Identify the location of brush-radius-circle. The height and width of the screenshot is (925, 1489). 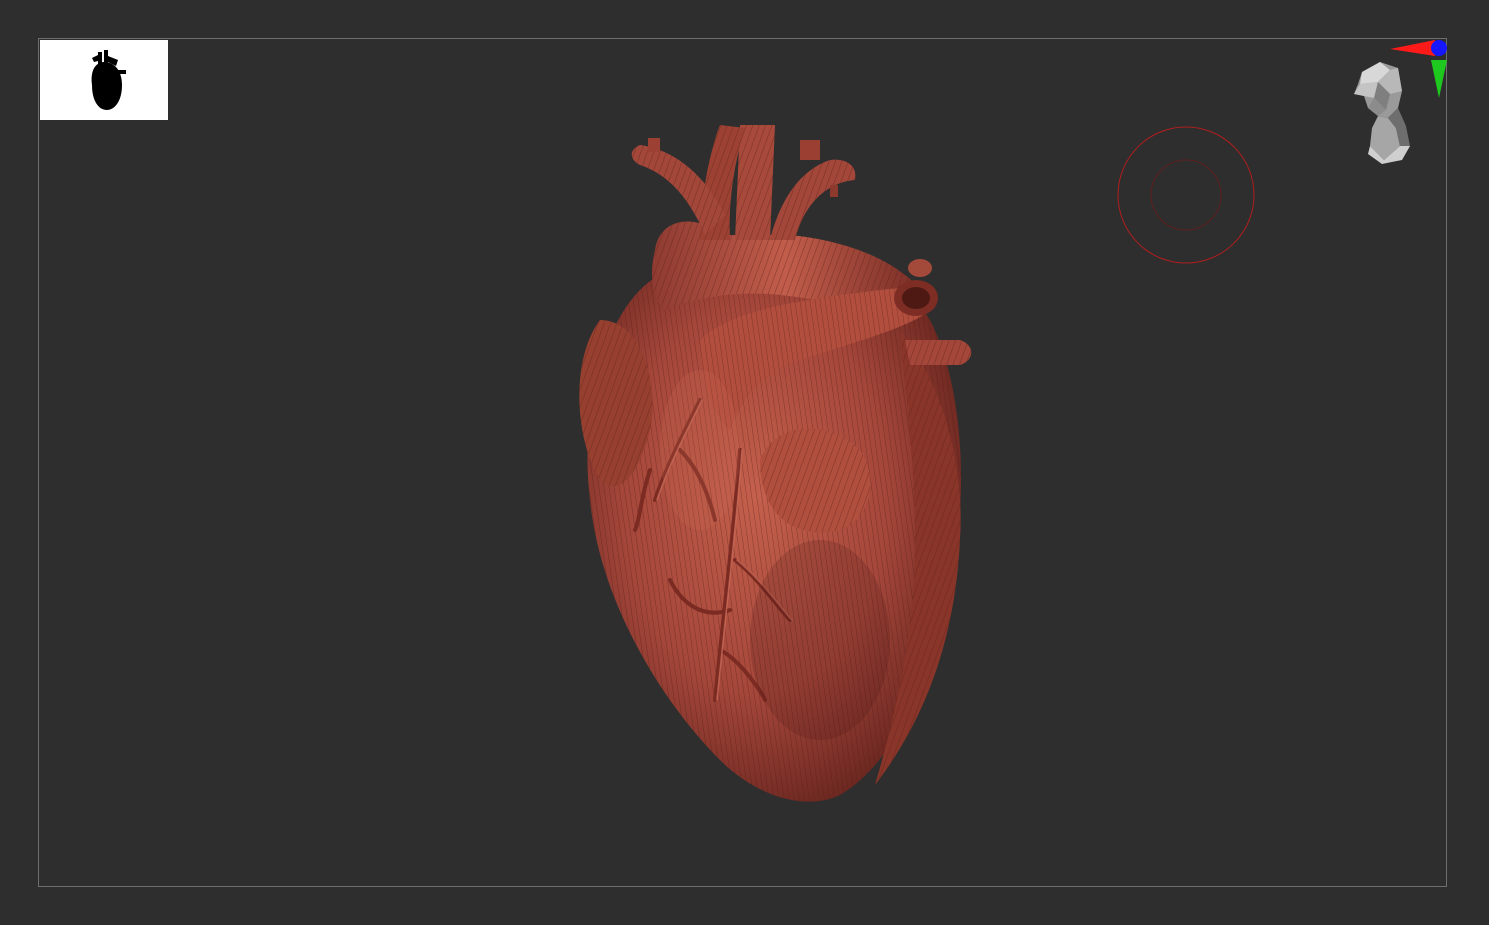
(1186, 195).